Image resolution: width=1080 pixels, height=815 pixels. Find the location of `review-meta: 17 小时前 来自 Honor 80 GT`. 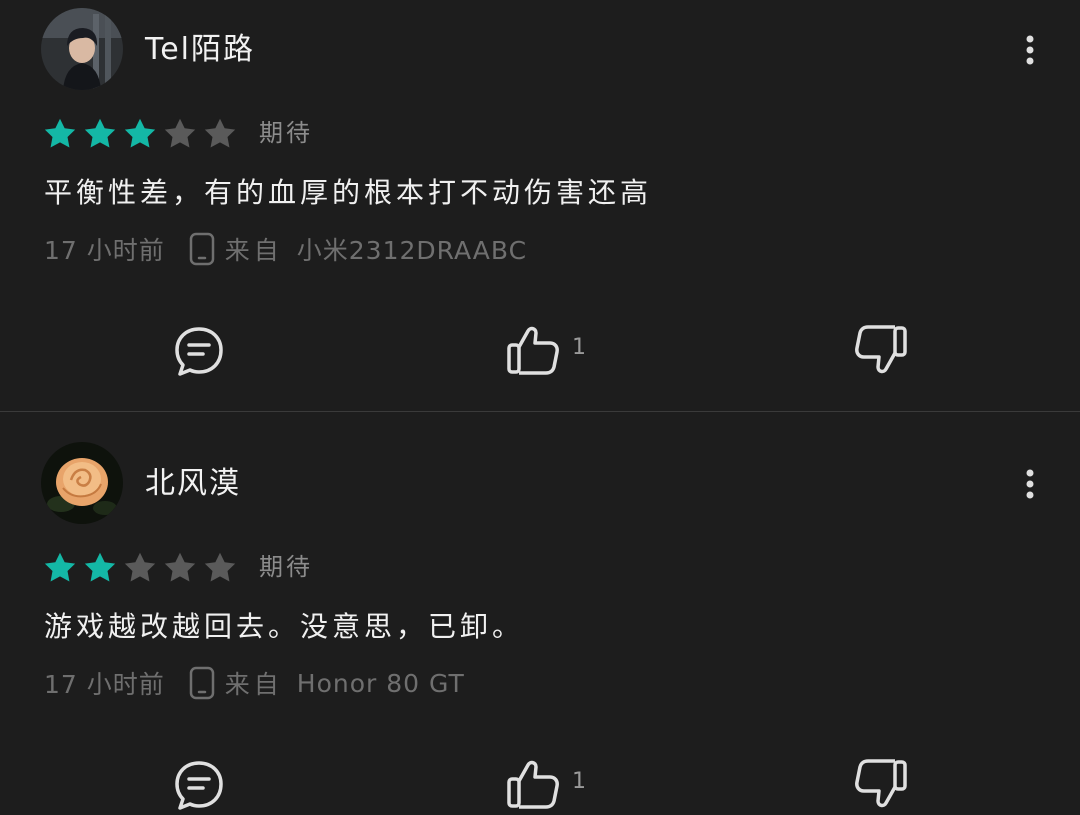

review-meta: 17 小时前 来自 Honor 80 GT is located at coordinates (254, 683).